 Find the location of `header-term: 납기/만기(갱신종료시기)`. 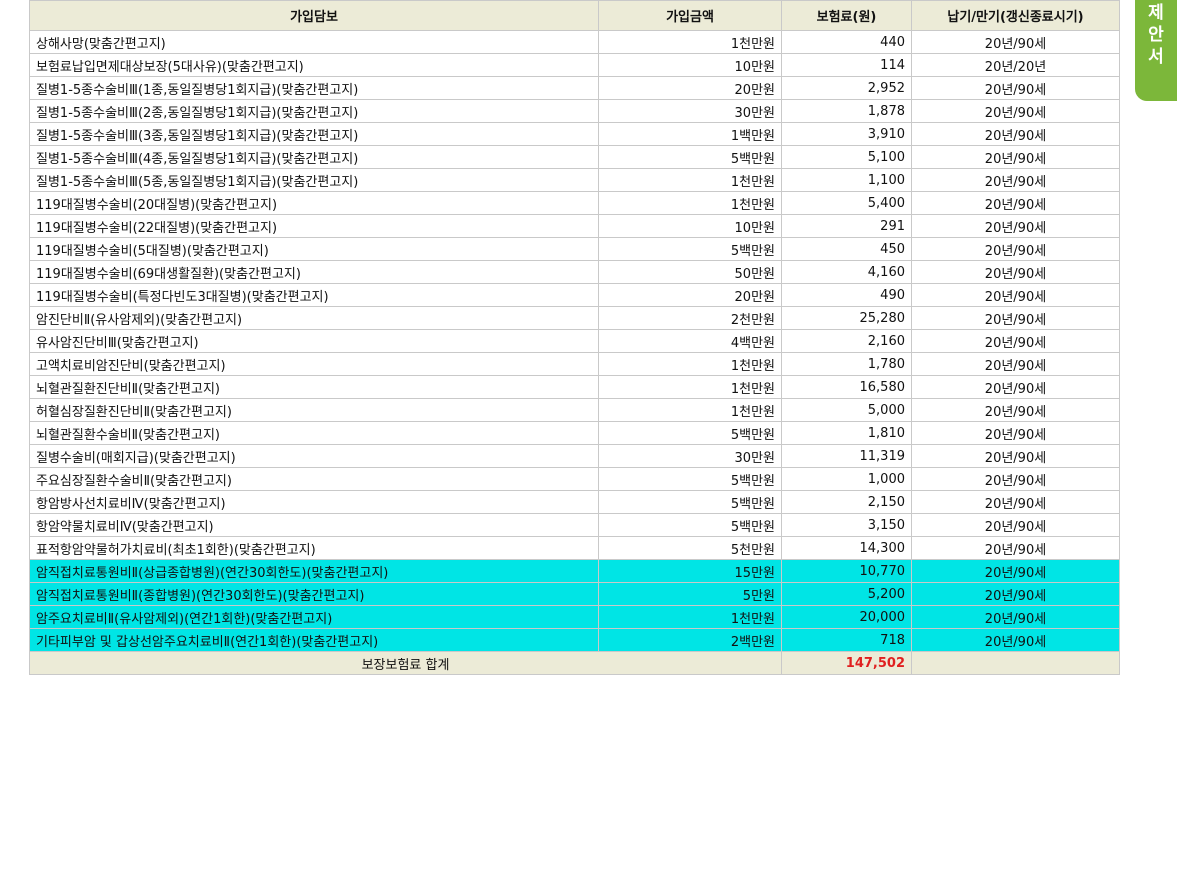

header-term: 납기/만기(갱신종료시기) is located at coordinates (1015, 15).